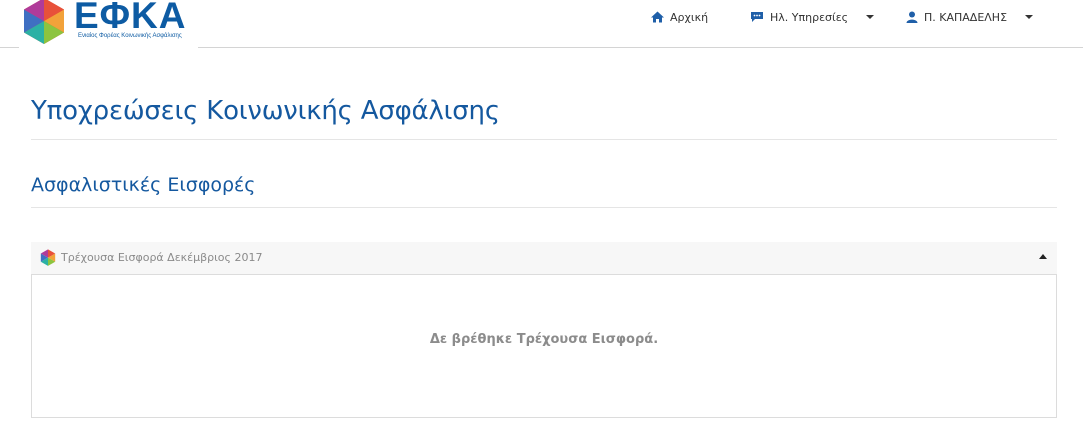 The image size is (1083, 438). Describe the element at coordinates (143, 185) in the screenshot. I see `section-title: Ασφαλιστικές Εισφορές` at that location.